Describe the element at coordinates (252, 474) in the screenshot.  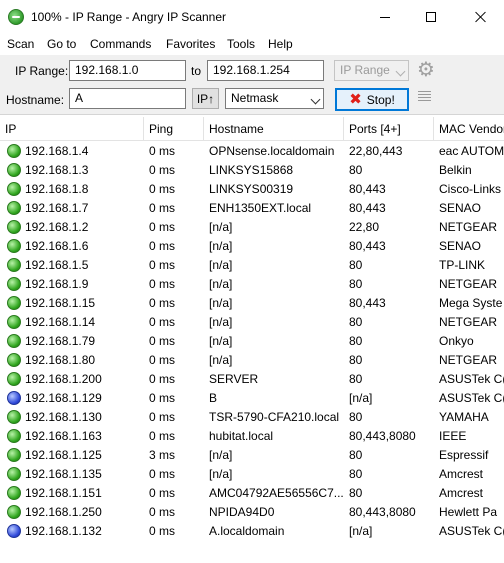
I see `table-row: 192.168.1.135 0 ms [n/a] 80 Amcrest` at that location.